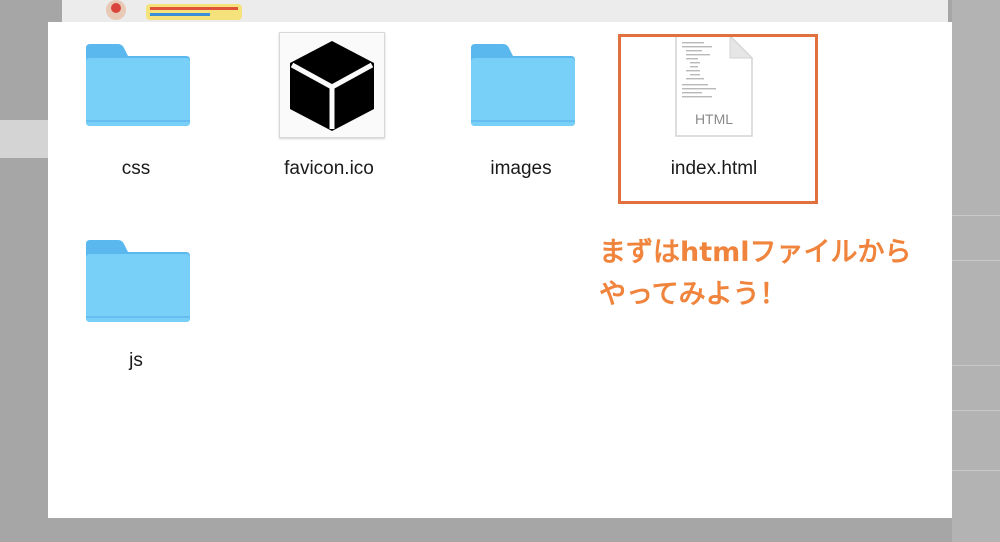 Image resolution: width=1000 pixels, height=542 pixels. I want to click on file-item-css: css, so click(136, 100).